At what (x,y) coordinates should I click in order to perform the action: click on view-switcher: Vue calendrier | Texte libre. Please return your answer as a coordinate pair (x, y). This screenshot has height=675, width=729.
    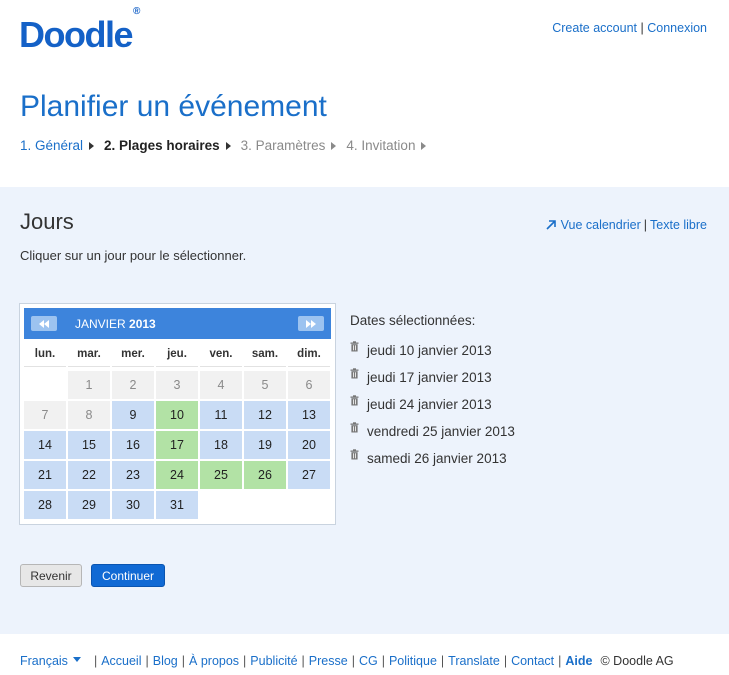
    Looking at the image, I should click on (626, 225).